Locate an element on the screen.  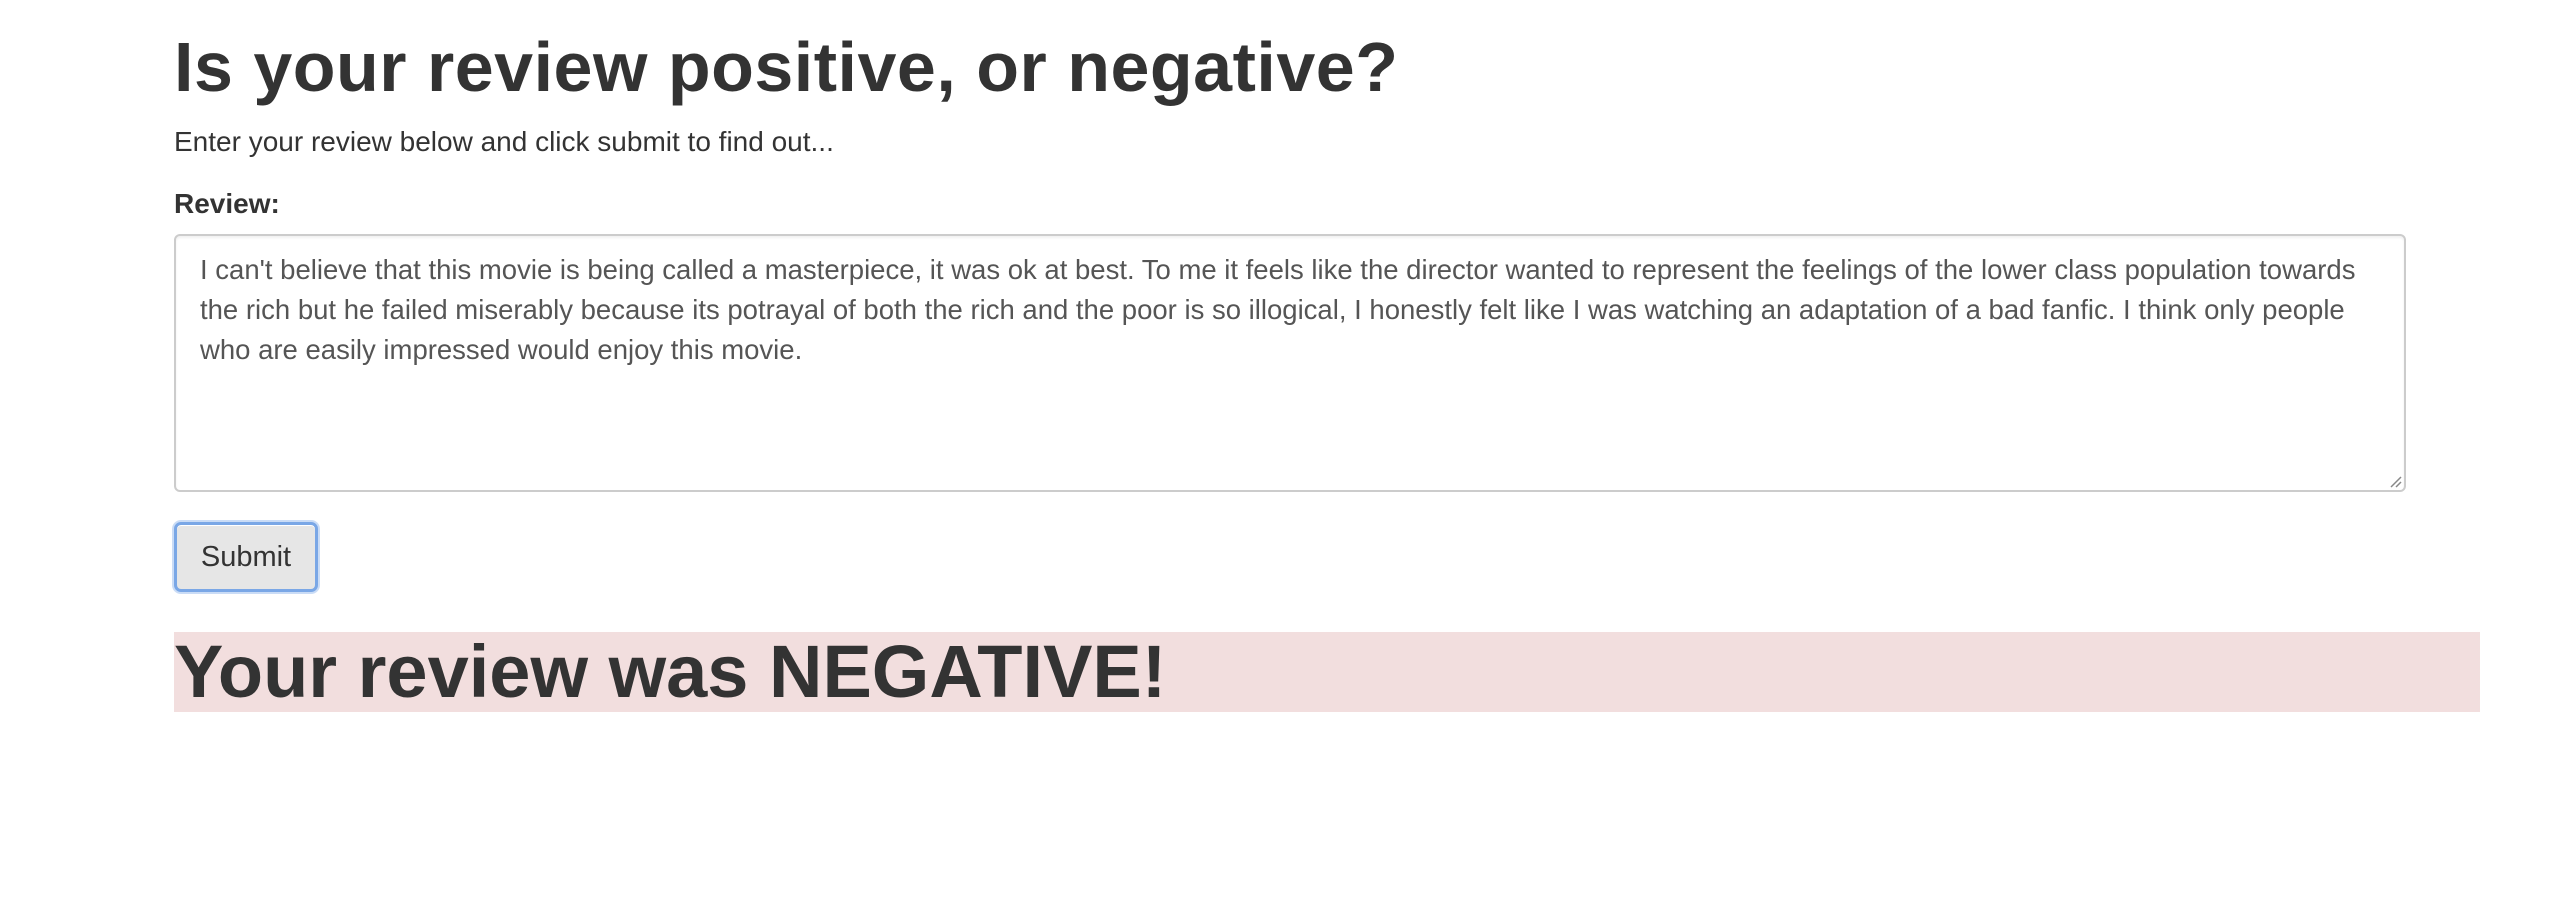
review-label: Review: is located at coordinates (227, 203).